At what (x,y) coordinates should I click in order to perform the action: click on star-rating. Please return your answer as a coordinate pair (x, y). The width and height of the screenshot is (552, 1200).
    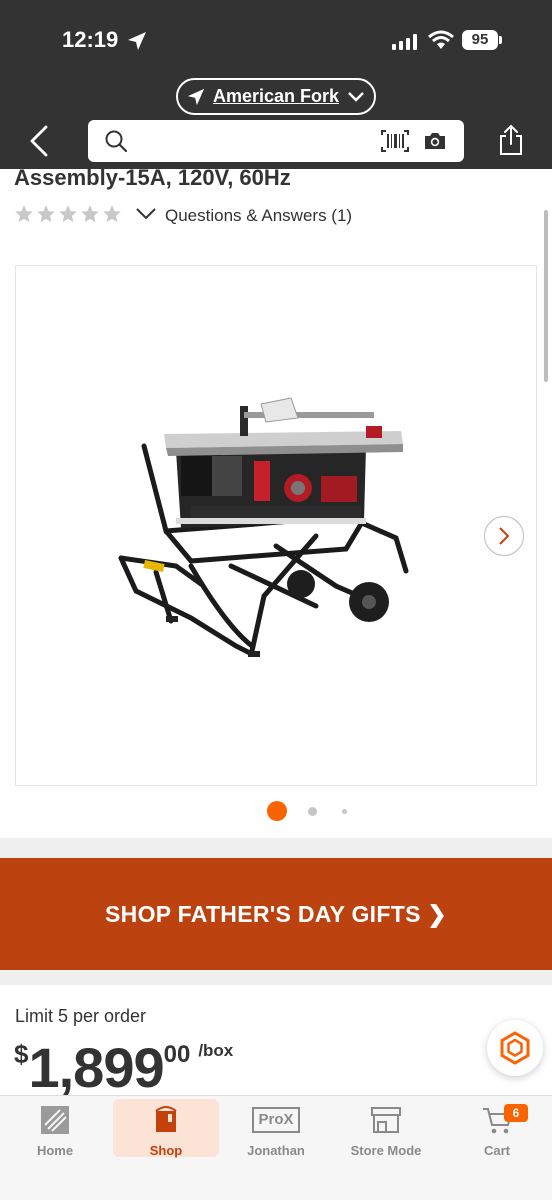
    Looking at the image, I should click on (68, 214).